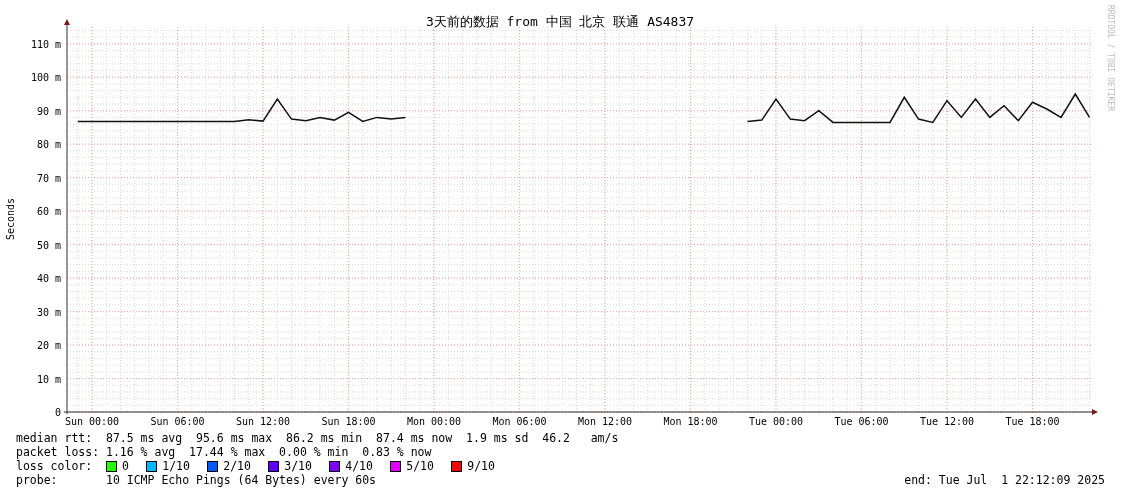 This screenshot has width=1121, height=494. Describe the element at coordinates (144, 438) in the screenshot. I see `stat-value: 87.5 ms avg` at that location.